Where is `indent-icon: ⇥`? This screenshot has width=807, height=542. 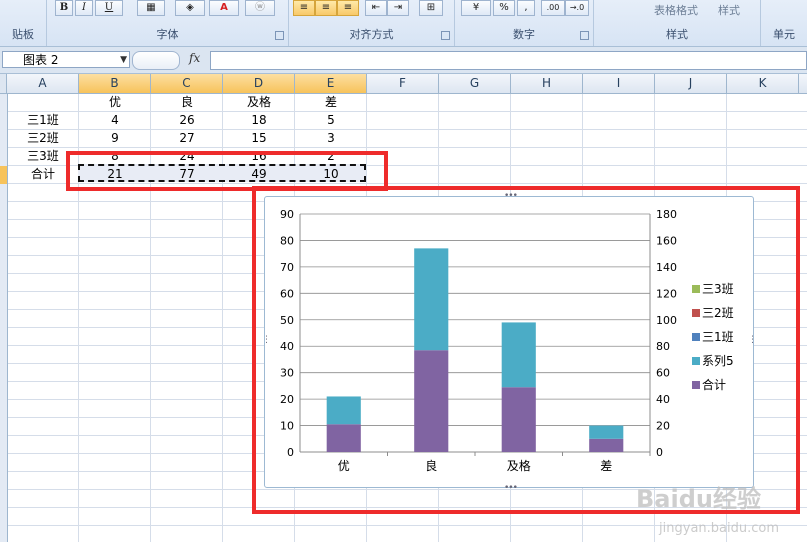 indent-icon: ⇥ is located at coordinates (398, 7).